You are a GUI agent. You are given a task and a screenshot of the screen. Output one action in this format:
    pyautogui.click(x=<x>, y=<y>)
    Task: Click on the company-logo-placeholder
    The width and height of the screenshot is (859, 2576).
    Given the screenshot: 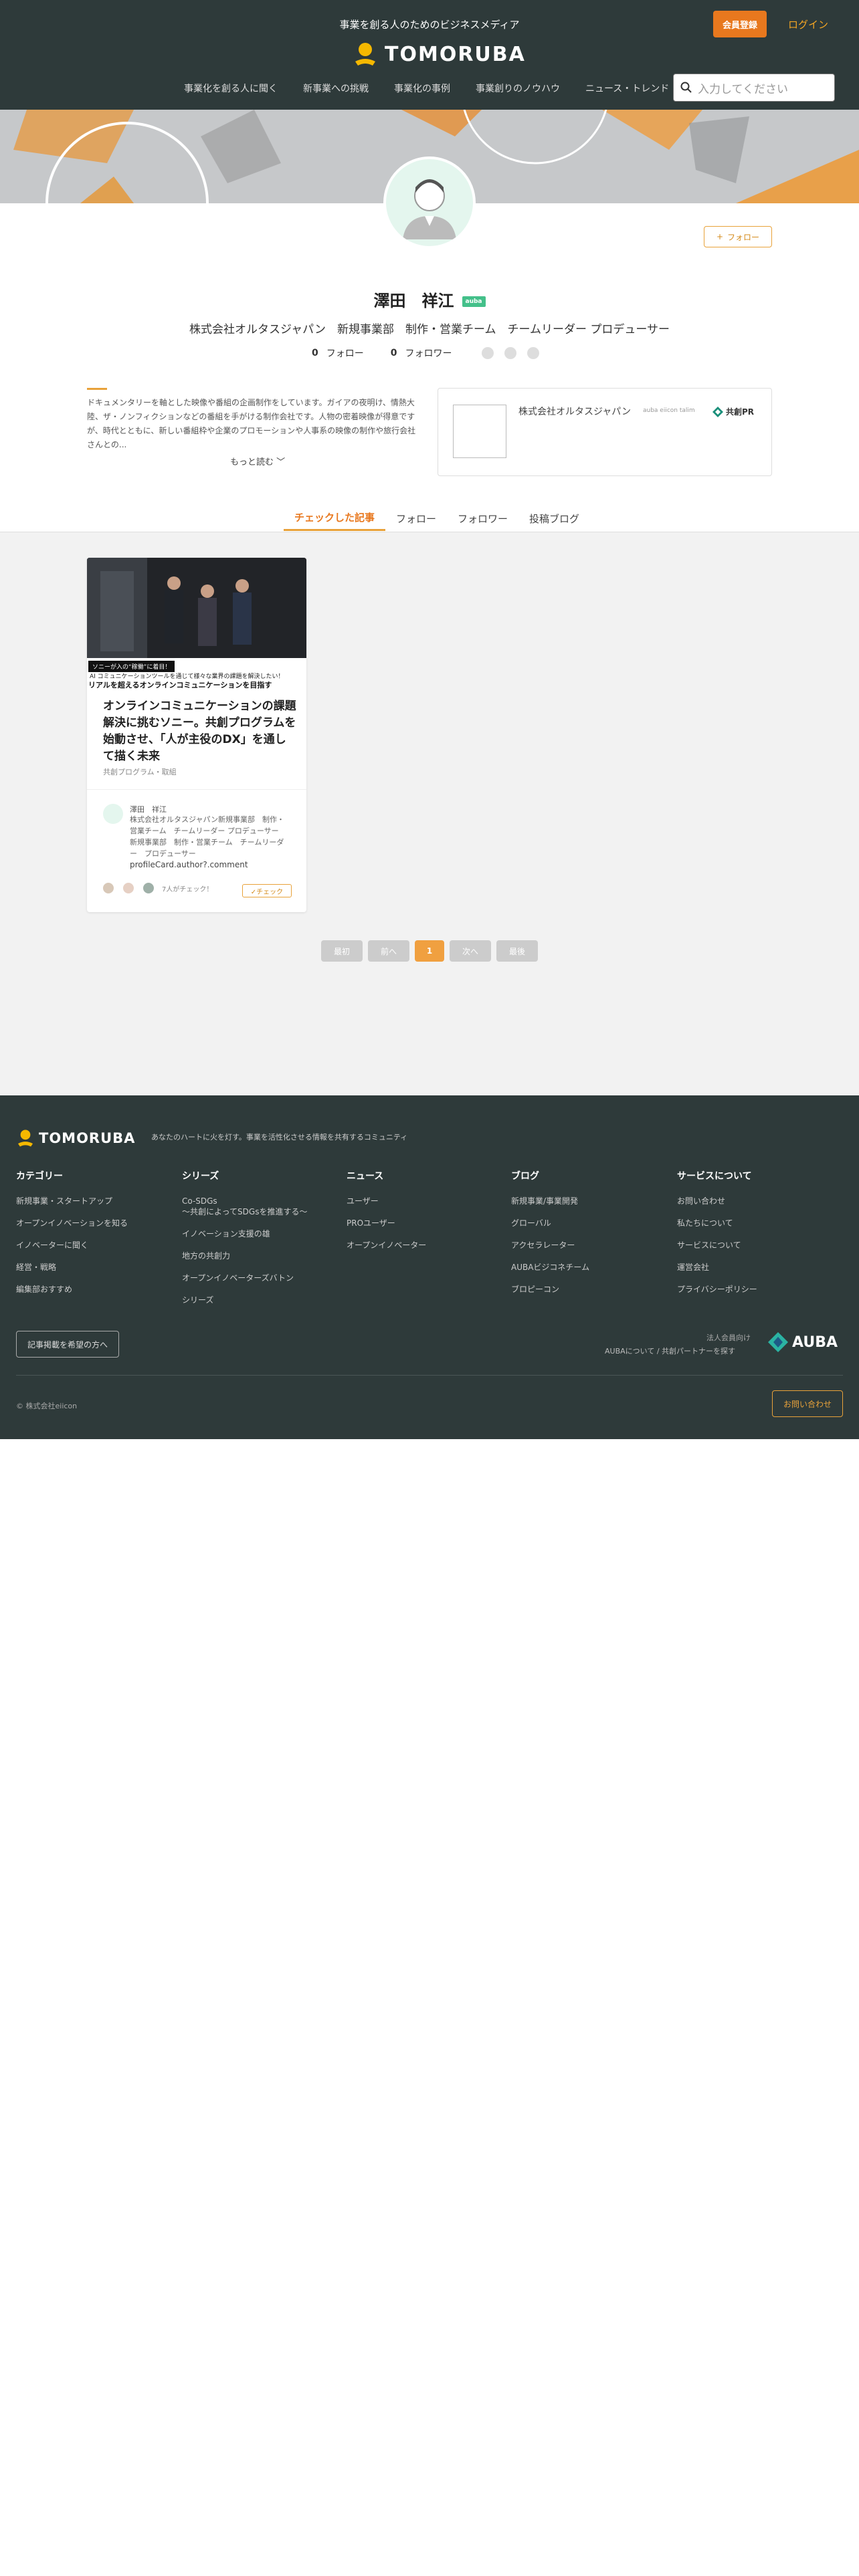 What is the action you would take?
    pyautogui.click(x=480, y=431)
    